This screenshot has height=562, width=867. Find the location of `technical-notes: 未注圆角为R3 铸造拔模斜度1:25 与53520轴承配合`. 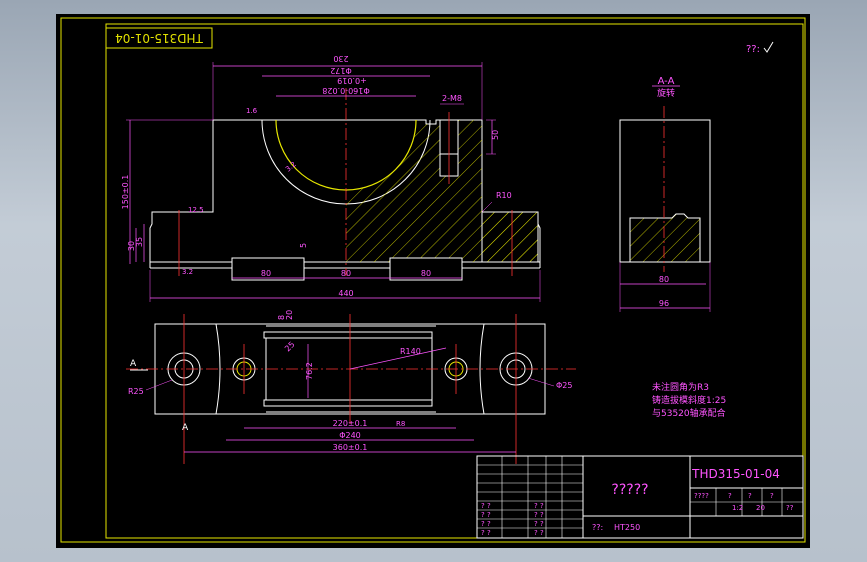

technical-notes: 未注圆角为R3 铸造拔模斜度1:25 与53520轴承配合 is located at coordinates (689, 400).